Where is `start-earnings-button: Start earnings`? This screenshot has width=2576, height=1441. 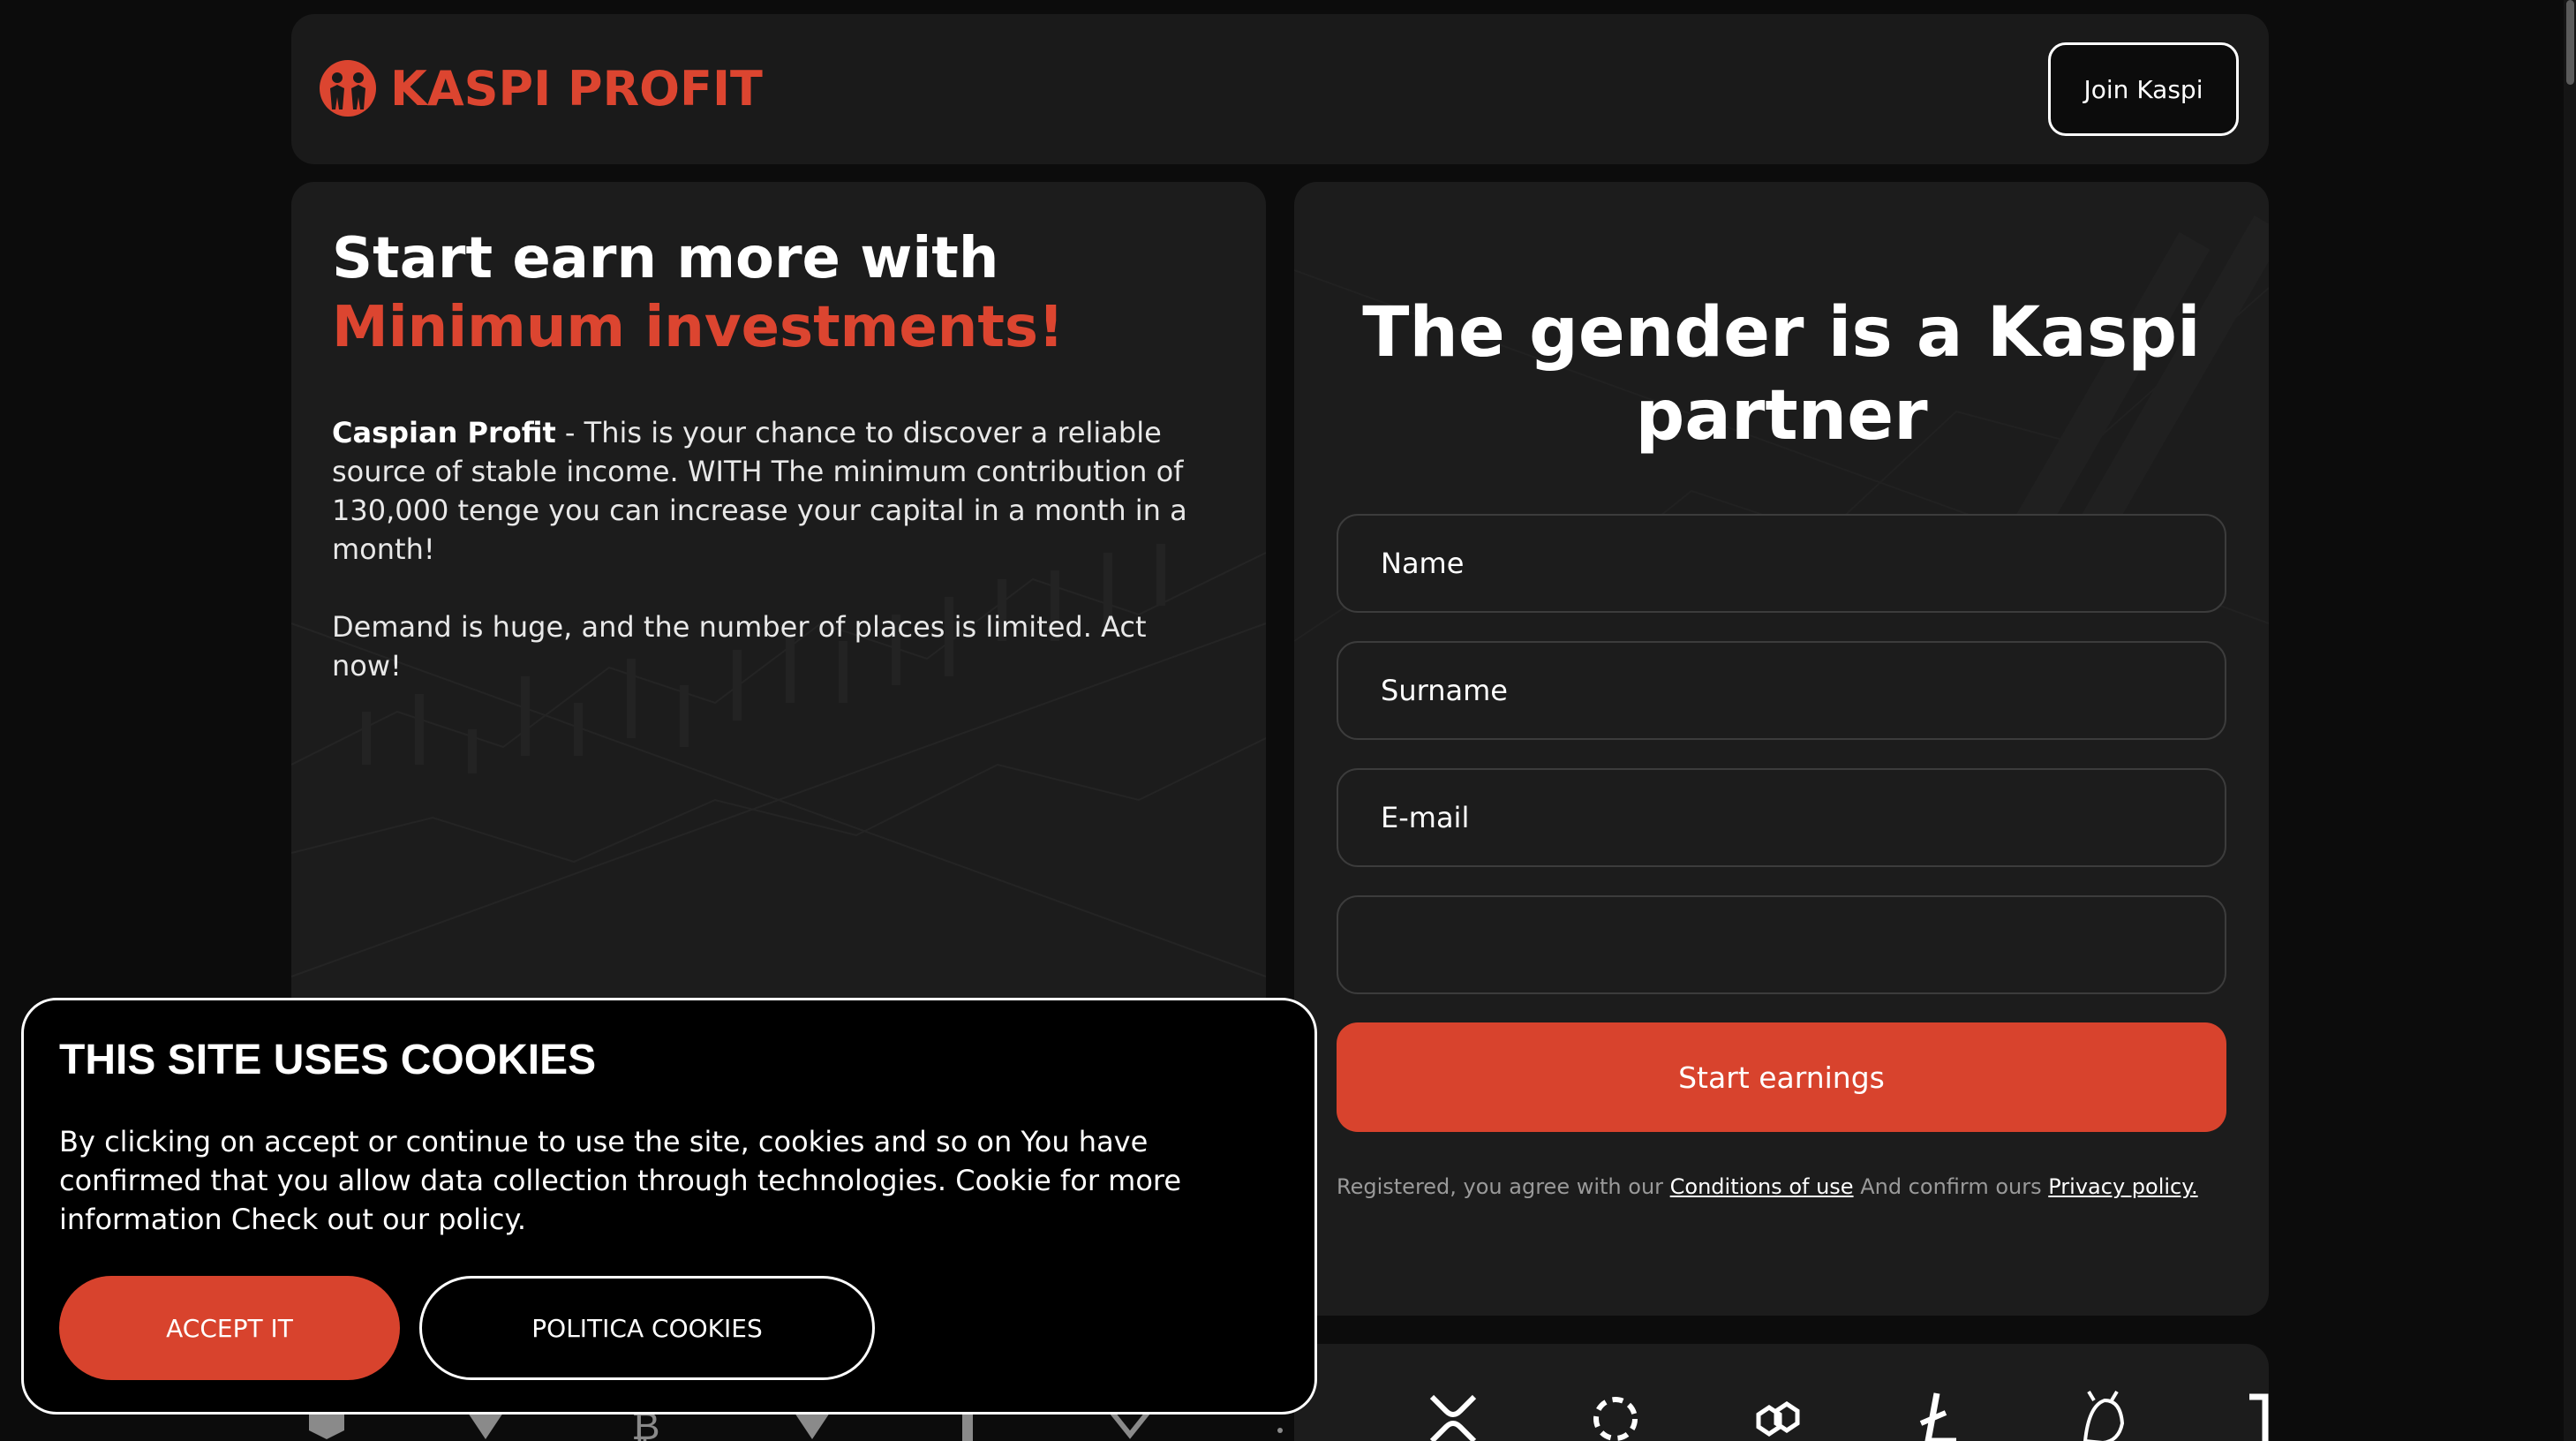
start-earnings-button: Start earnings is located at coordinates (1782, 1077).